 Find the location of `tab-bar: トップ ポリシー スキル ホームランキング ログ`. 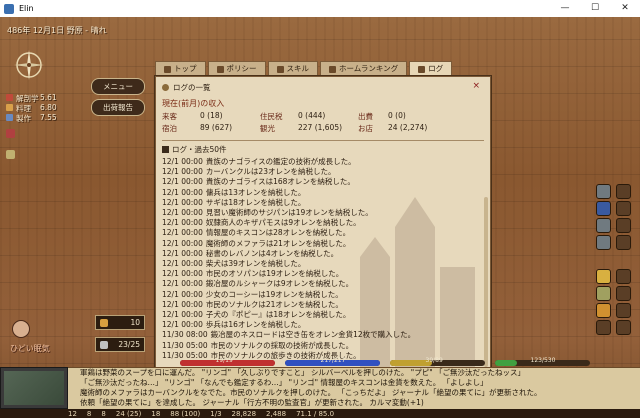

tab-bar: トップ ポリシー スキル ホームランキング ログ is located at coordinates (304, 68).